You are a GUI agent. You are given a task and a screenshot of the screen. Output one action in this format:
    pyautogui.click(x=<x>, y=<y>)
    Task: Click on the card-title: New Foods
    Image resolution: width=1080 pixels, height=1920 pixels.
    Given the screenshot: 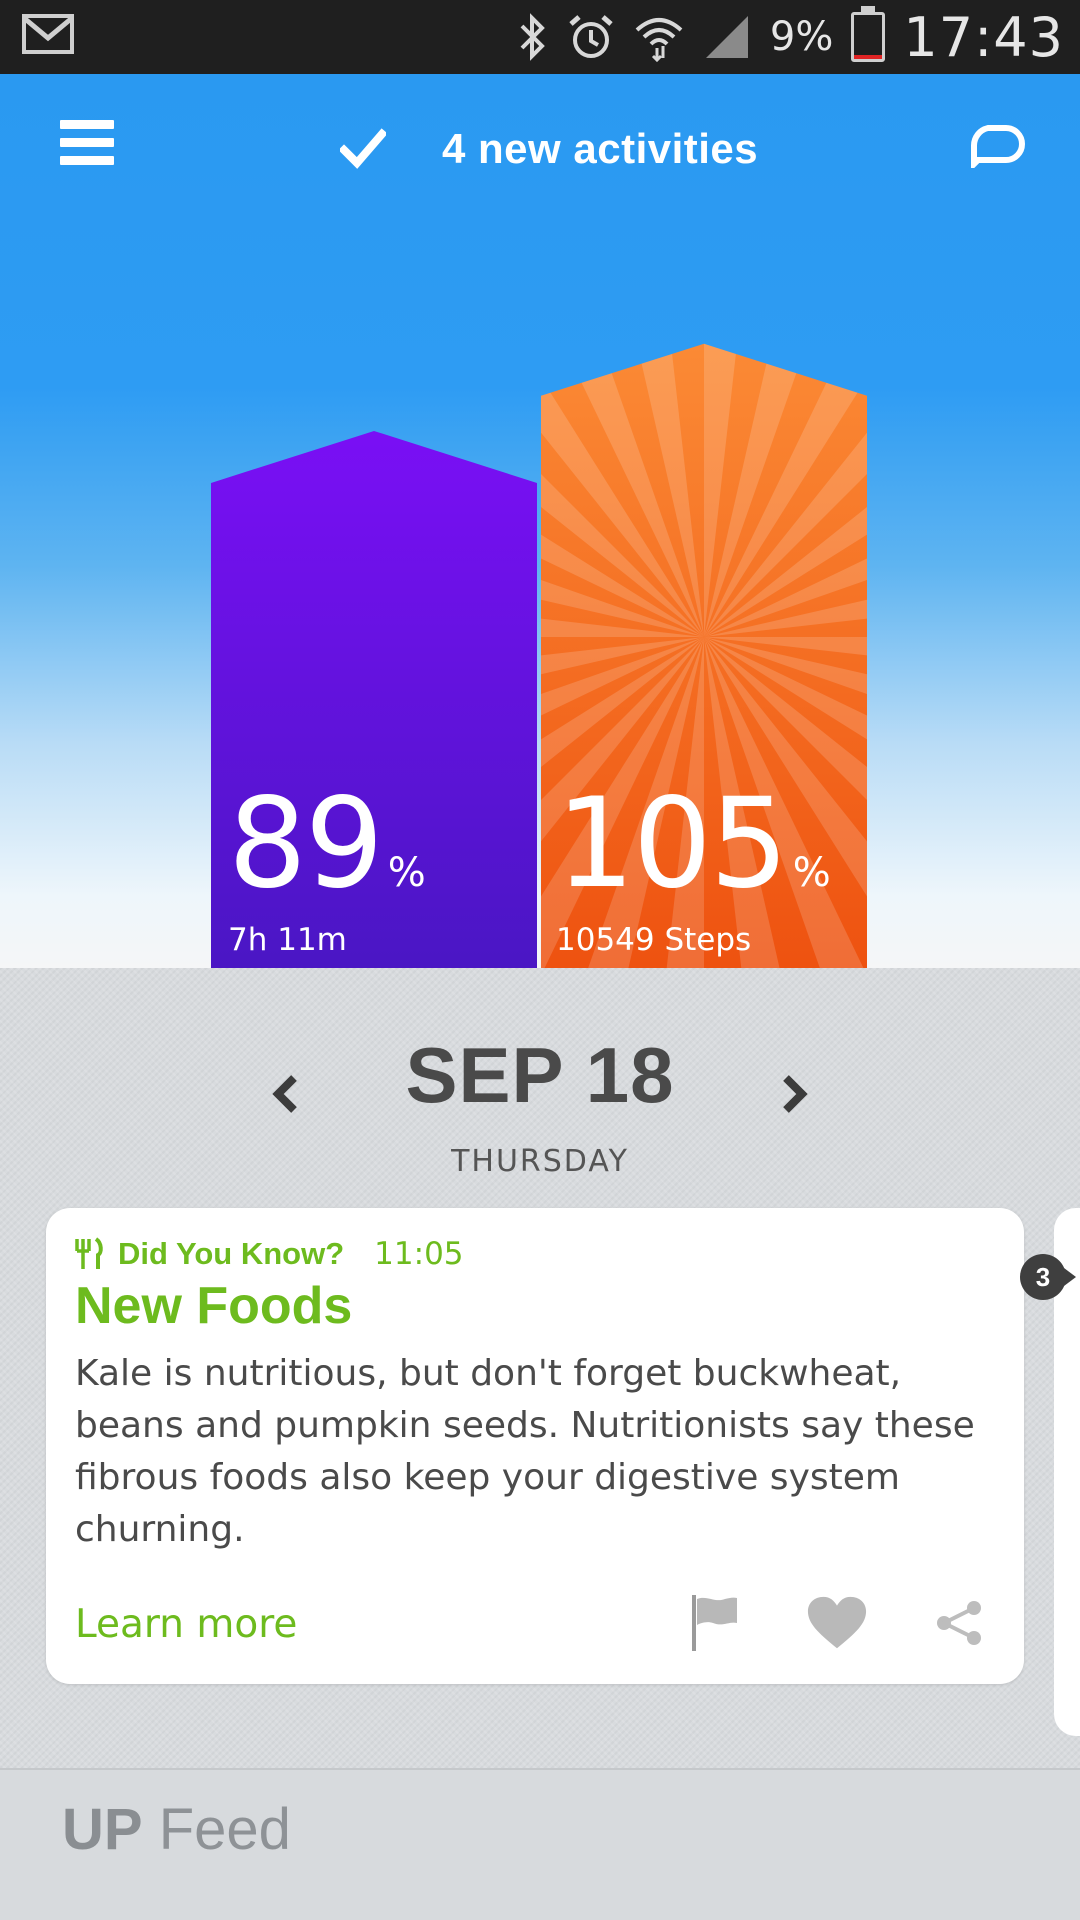 What is the action you would take?
    pyautogui.click(x=214, y=1306)
    